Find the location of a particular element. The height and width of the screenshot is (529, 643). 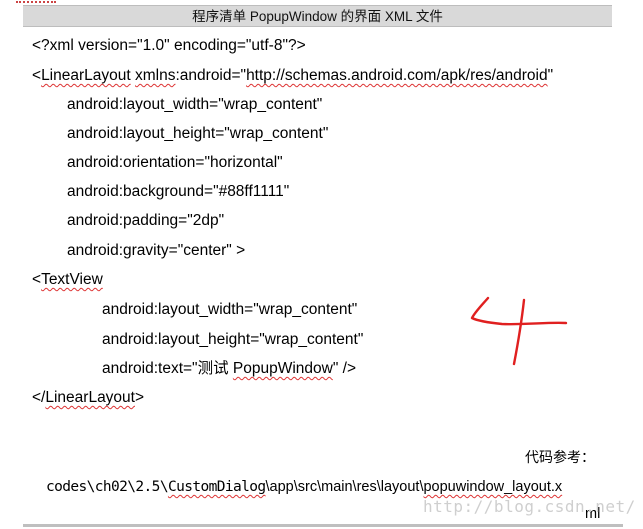

code-token: </ is located at coordinates (39, 397).